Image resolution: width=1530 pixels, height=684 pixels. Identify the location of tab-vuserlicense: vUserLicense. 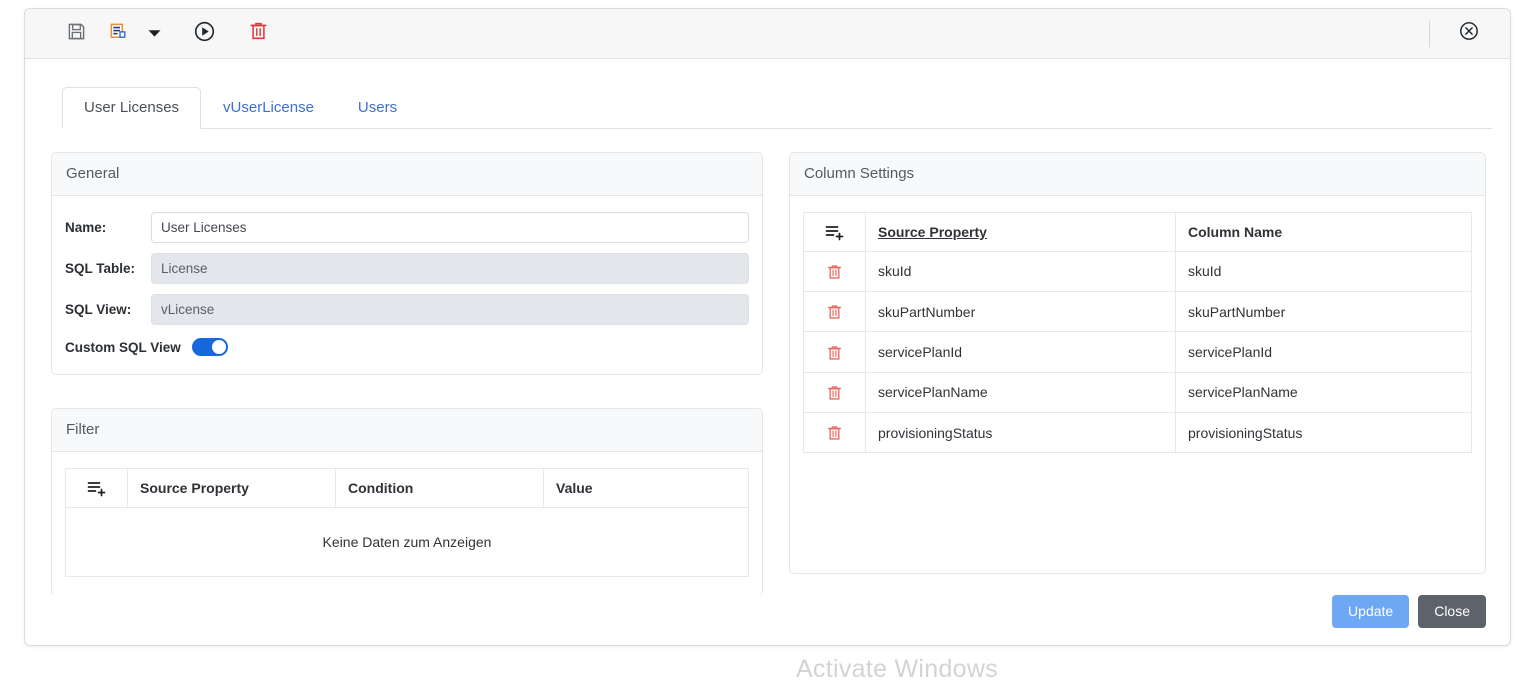
(268, 108).